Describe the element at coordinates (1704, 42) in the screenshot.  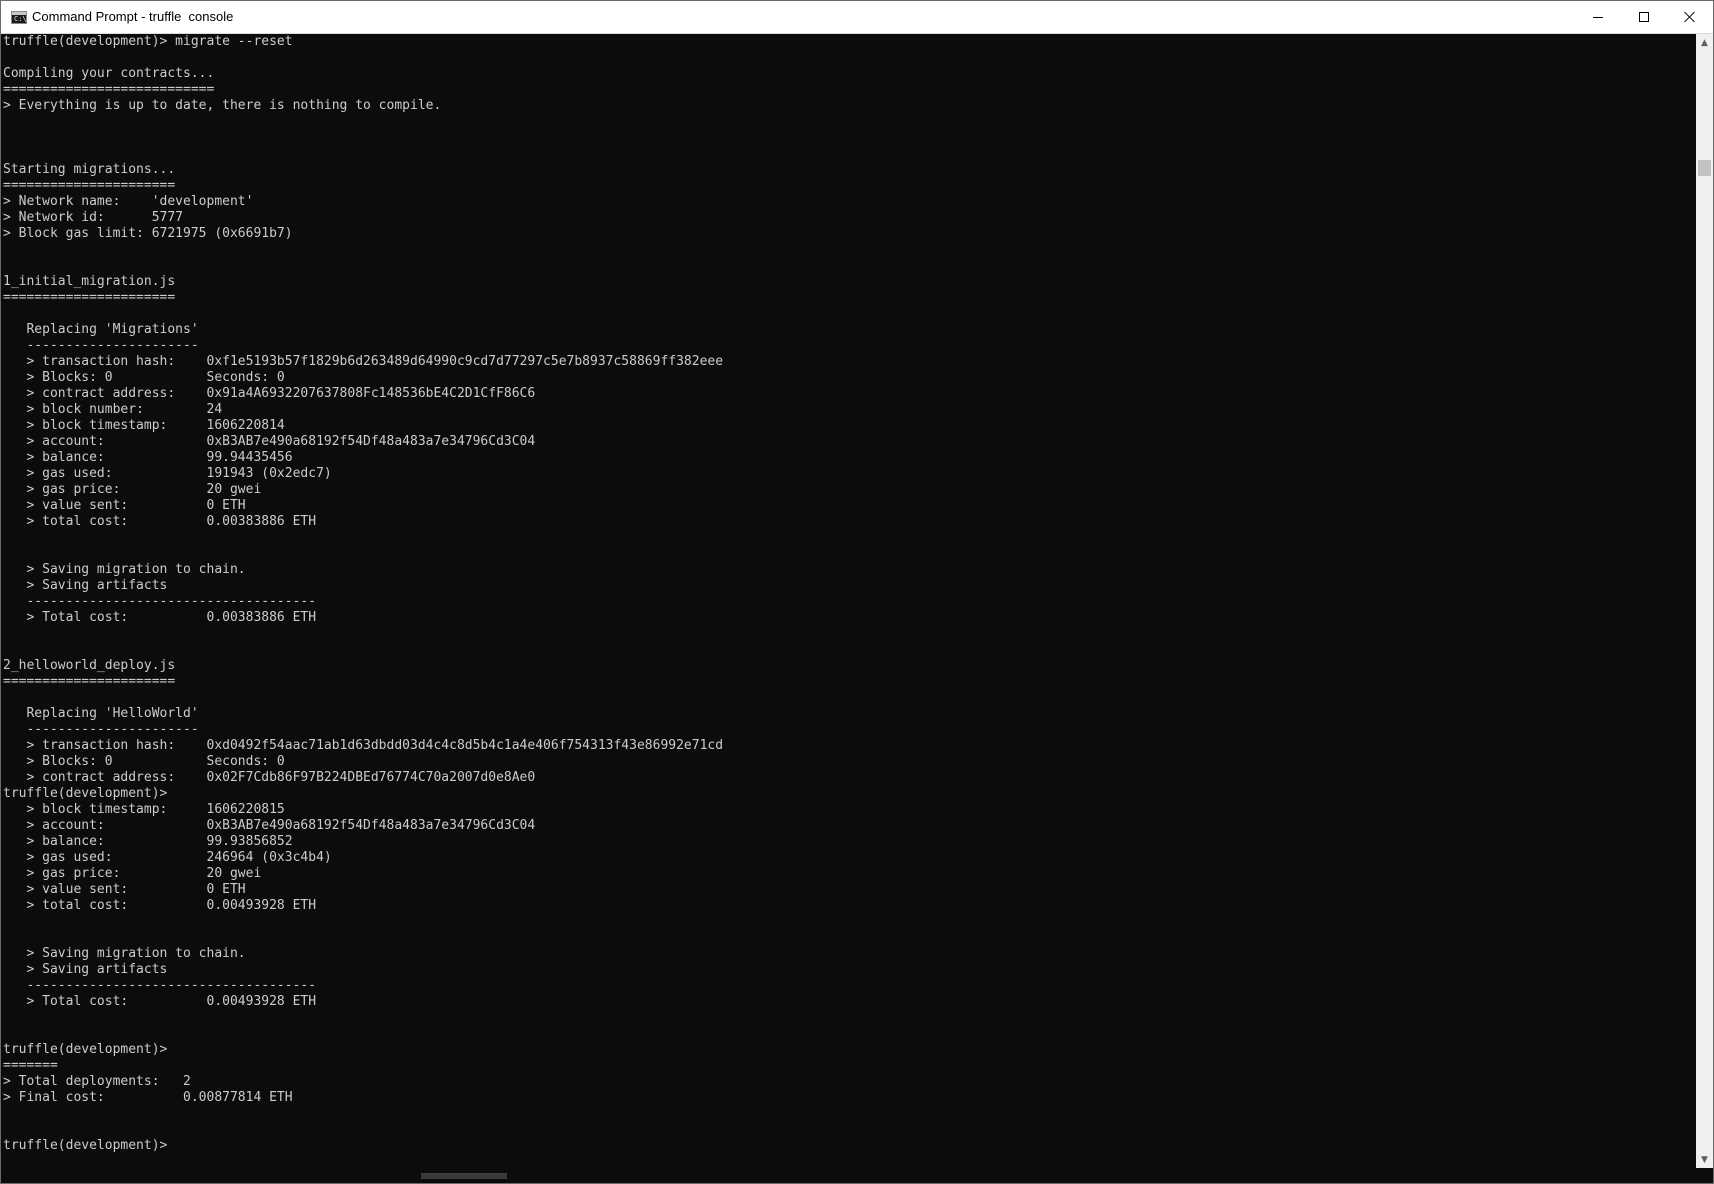
I see `scroll-up-arrow-icon: ▲` at that location.